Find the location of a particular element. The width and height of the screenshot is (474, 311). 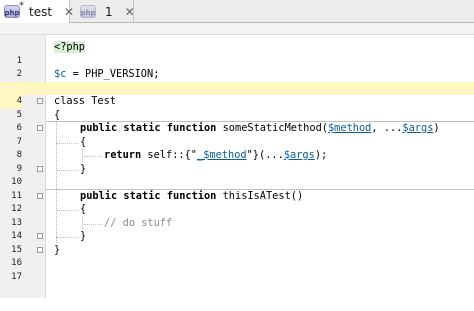

code-line: 1 <?php is located at coordinates (237, 53).